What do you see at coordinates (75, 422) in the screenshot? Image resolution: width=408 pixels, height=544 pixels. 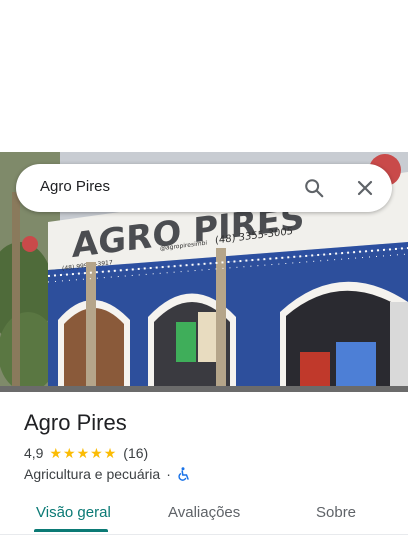 I see `place-title: Agro Pires` at bounding box center [75, 422].